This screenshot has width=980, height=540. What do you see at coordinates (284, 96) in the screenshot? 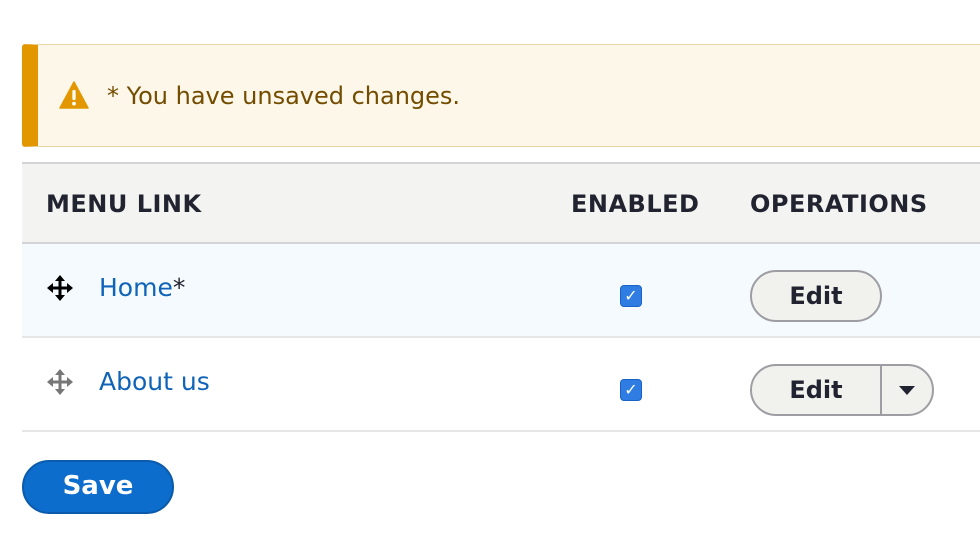
I see `warning-message: * You have unsaved changes.` at bounding box center [284, 96].